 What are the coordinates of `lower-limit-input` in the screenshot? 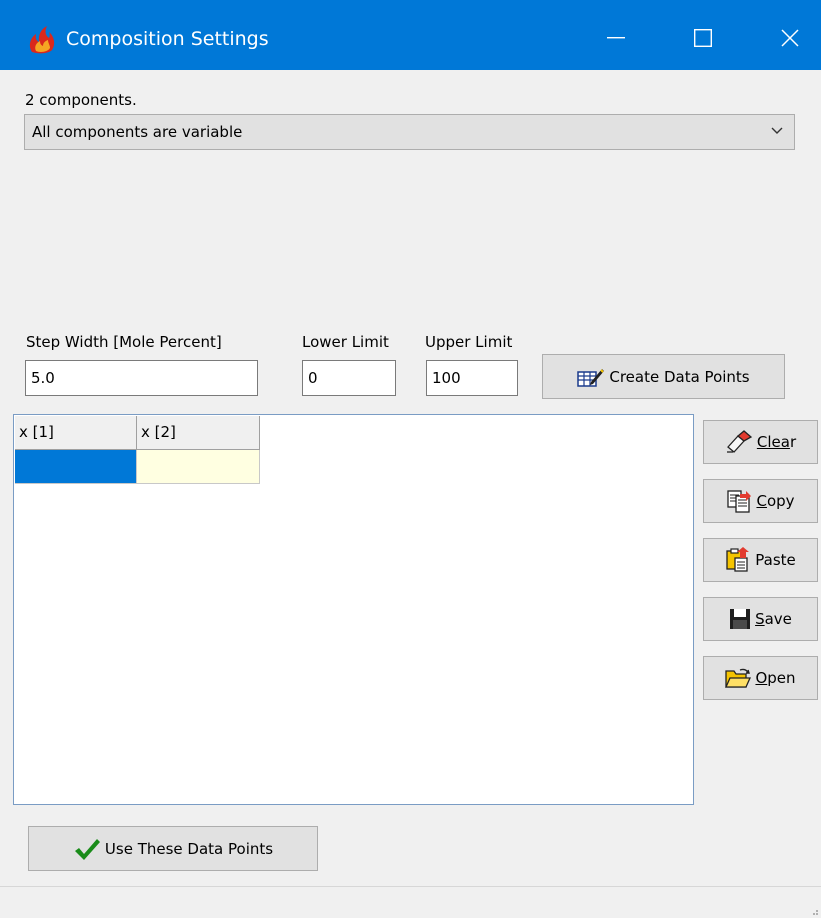 It's located at (349, 378).